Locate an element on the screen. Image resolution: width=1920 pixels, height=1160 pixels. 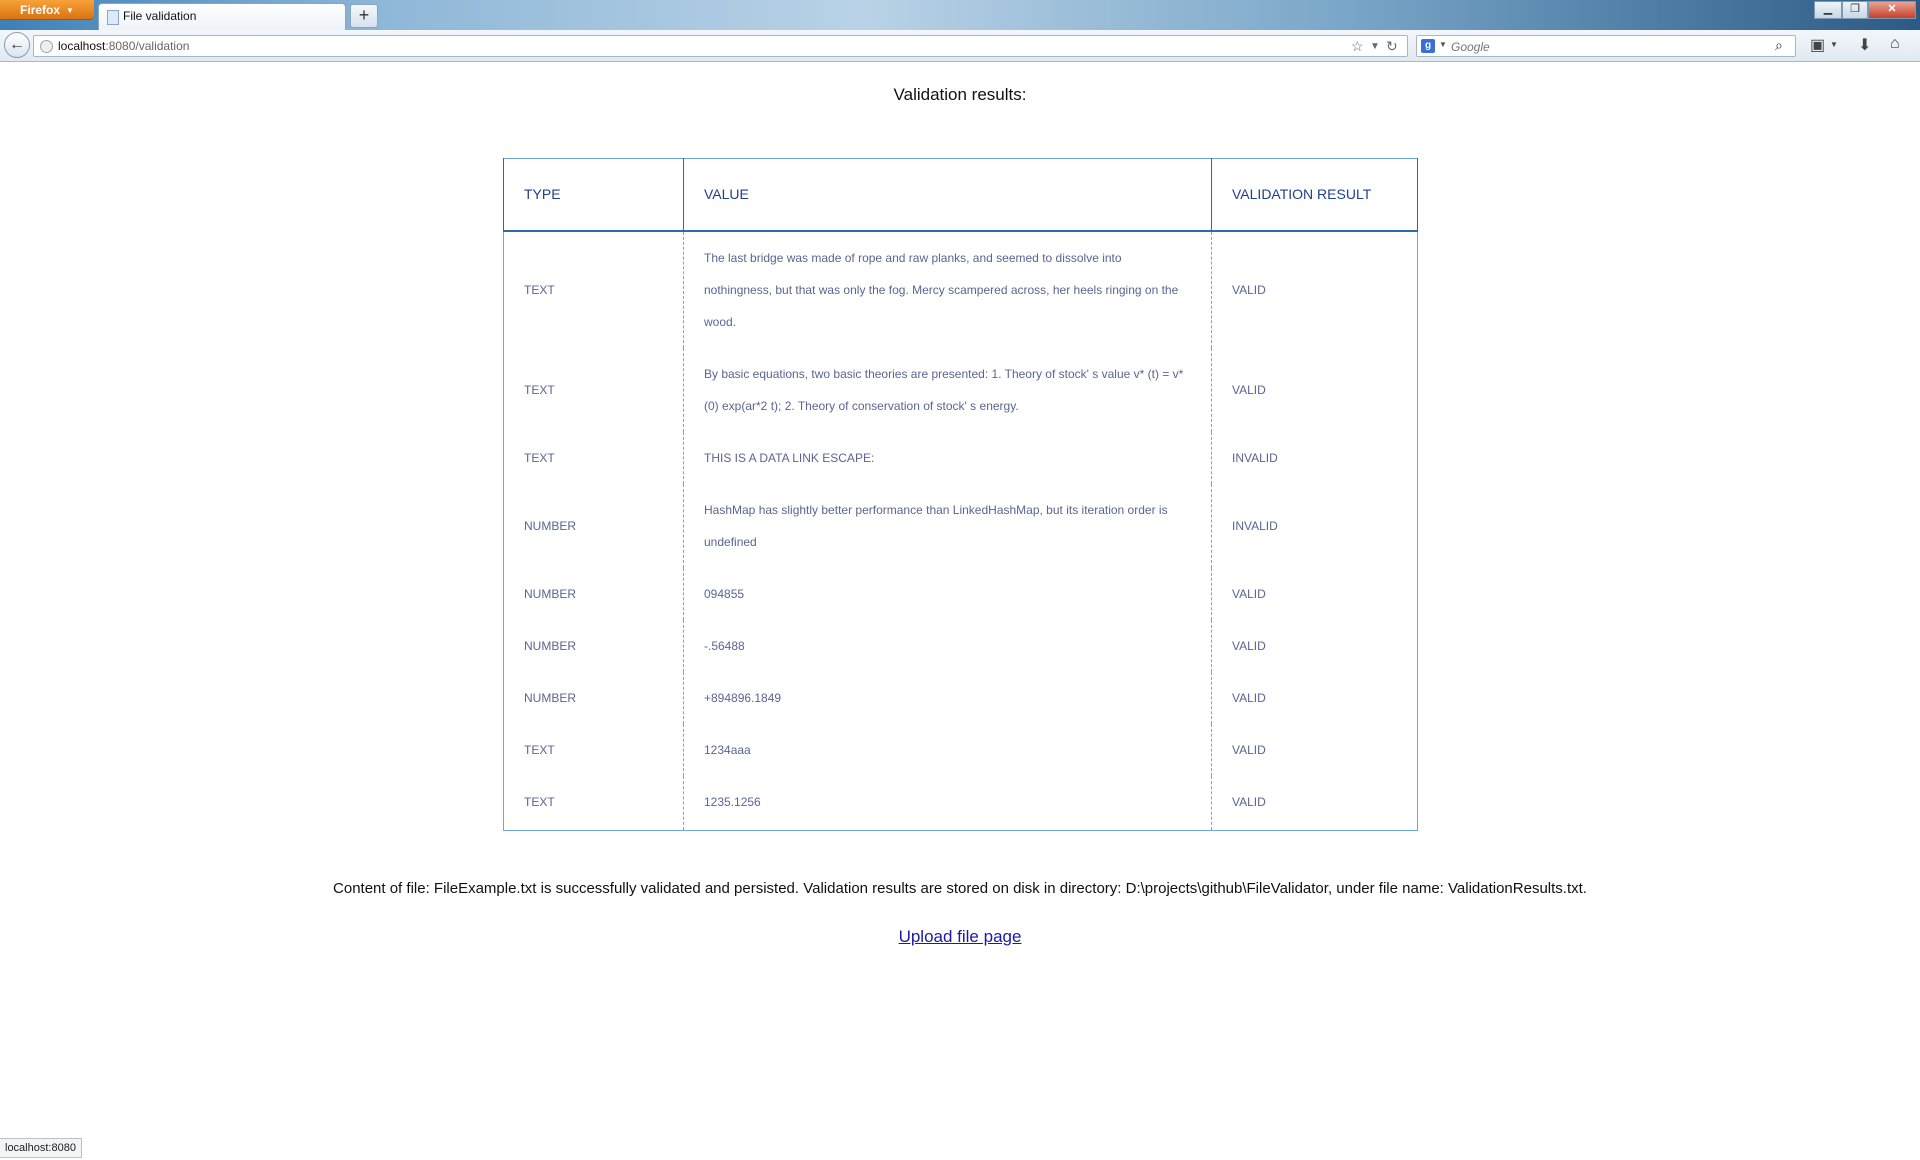
table-row: TEXT 1235.1256 VALID is located at coordinates (960, 802).